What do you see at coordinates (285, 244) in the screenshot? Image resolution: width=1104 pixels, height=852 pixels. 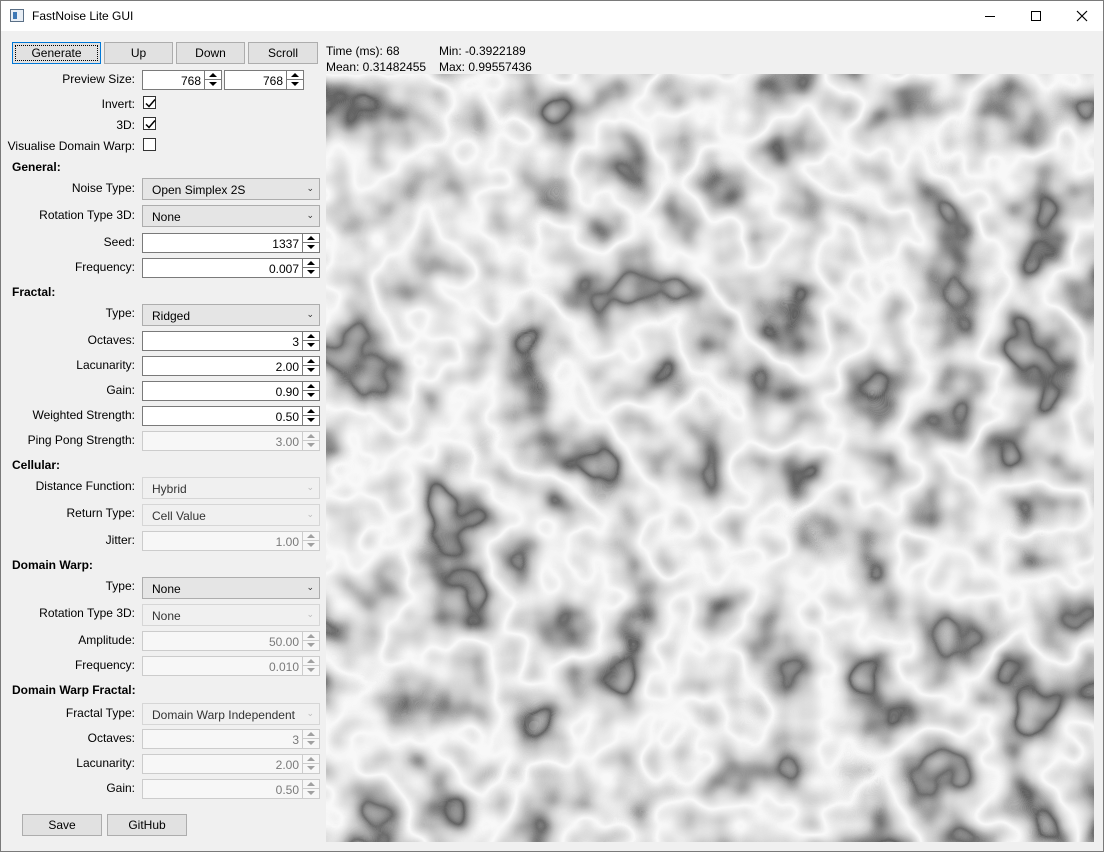 I see `seed-value: 1337` at bounding box center [285, 244].